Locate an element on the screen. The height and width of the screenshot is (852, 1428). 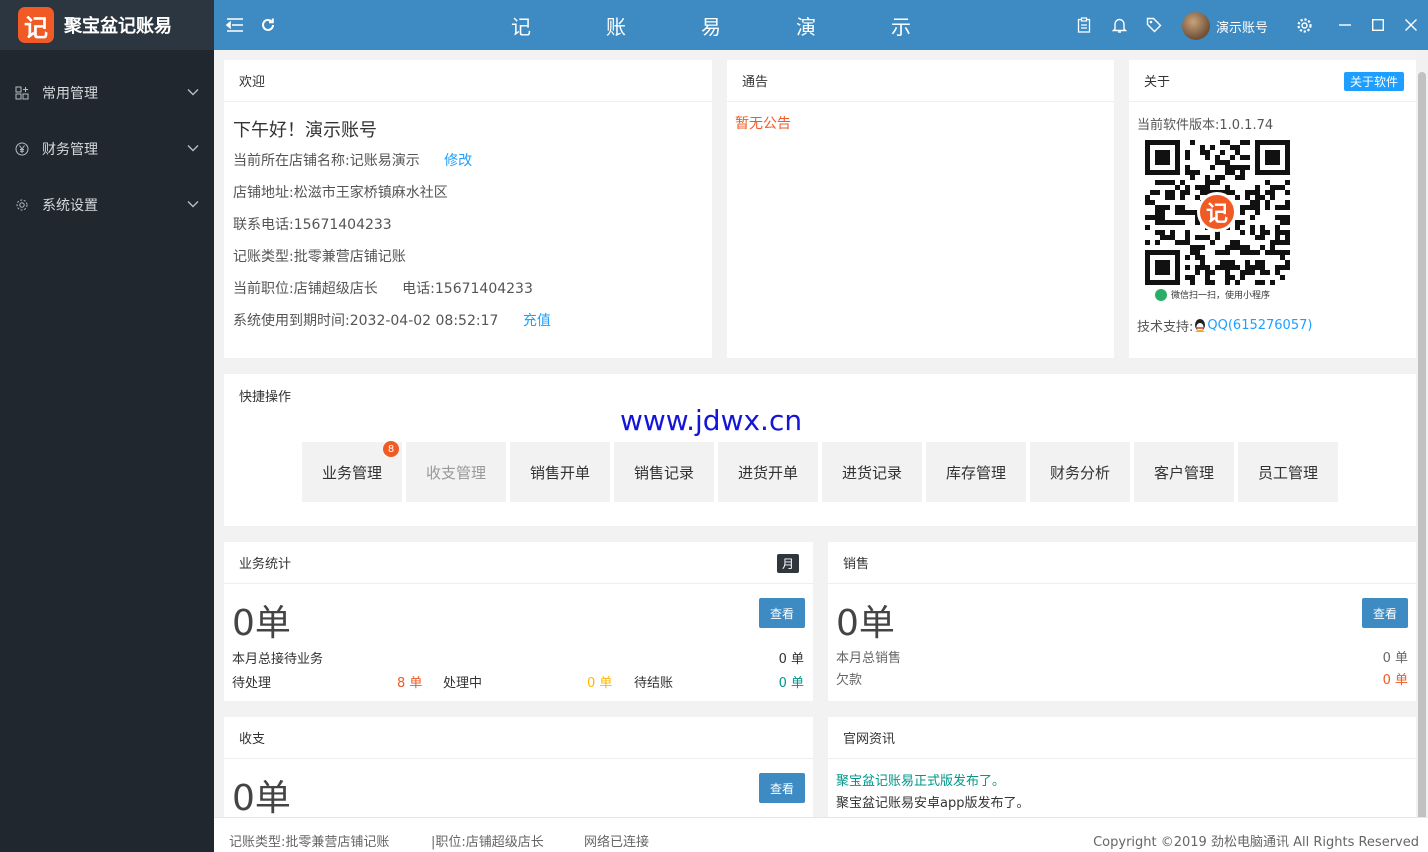
store-name-text: 当前所在店铺名称:记账易演示 is located at coordinates (326, 161).